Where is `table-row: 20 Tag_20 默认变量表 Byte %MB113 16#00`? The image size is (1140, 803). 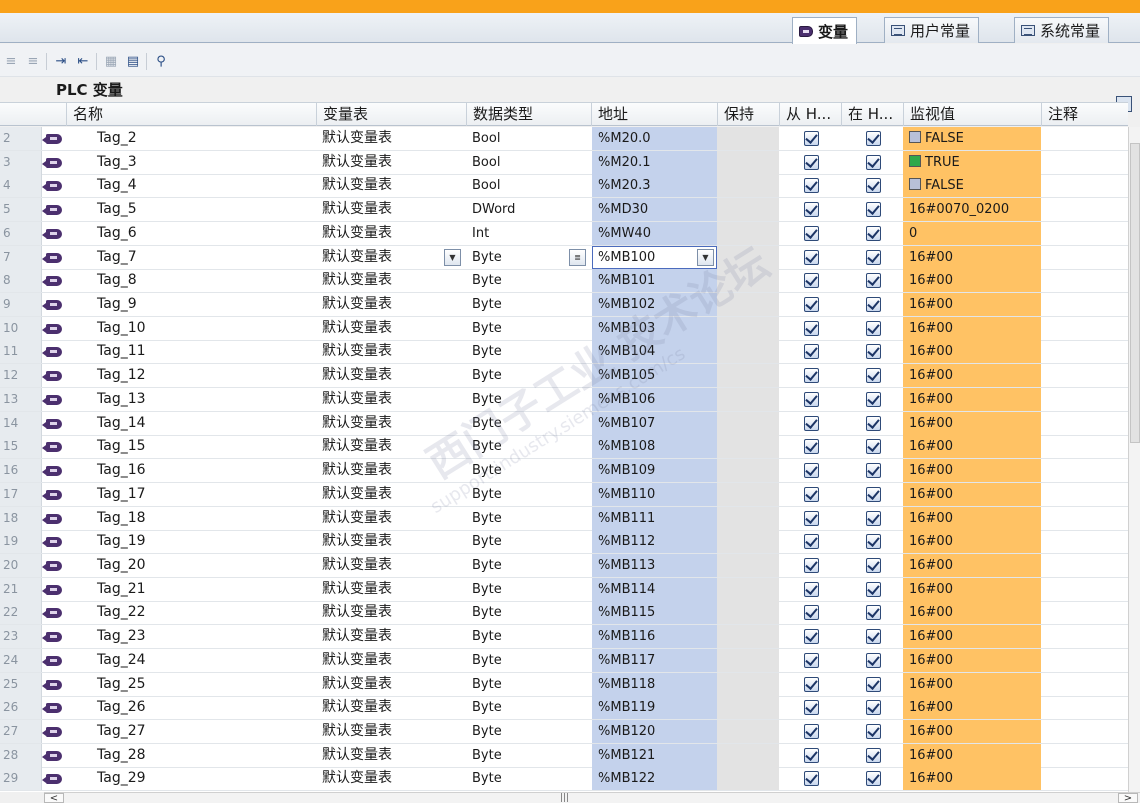 table-row: 20 Tag_20 默认变量表 Byte %MB113 16#00 is located at coordinates (564, 566).